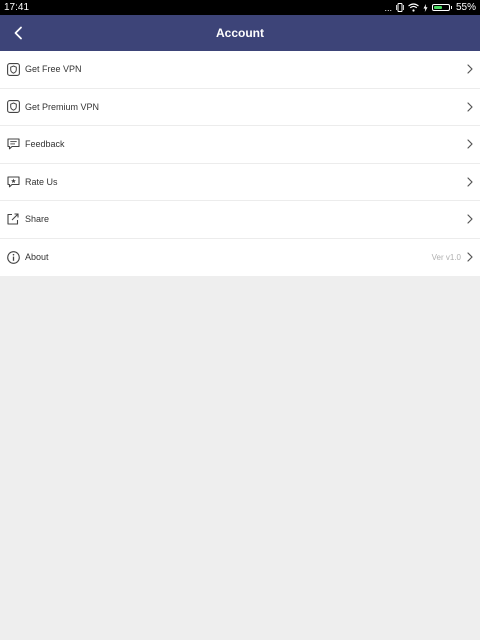 This screenshot has height=640, width=480. Describe the element at coordinates (465, 7) in the screenshot. I see `battery-percent: 55%` at that location.